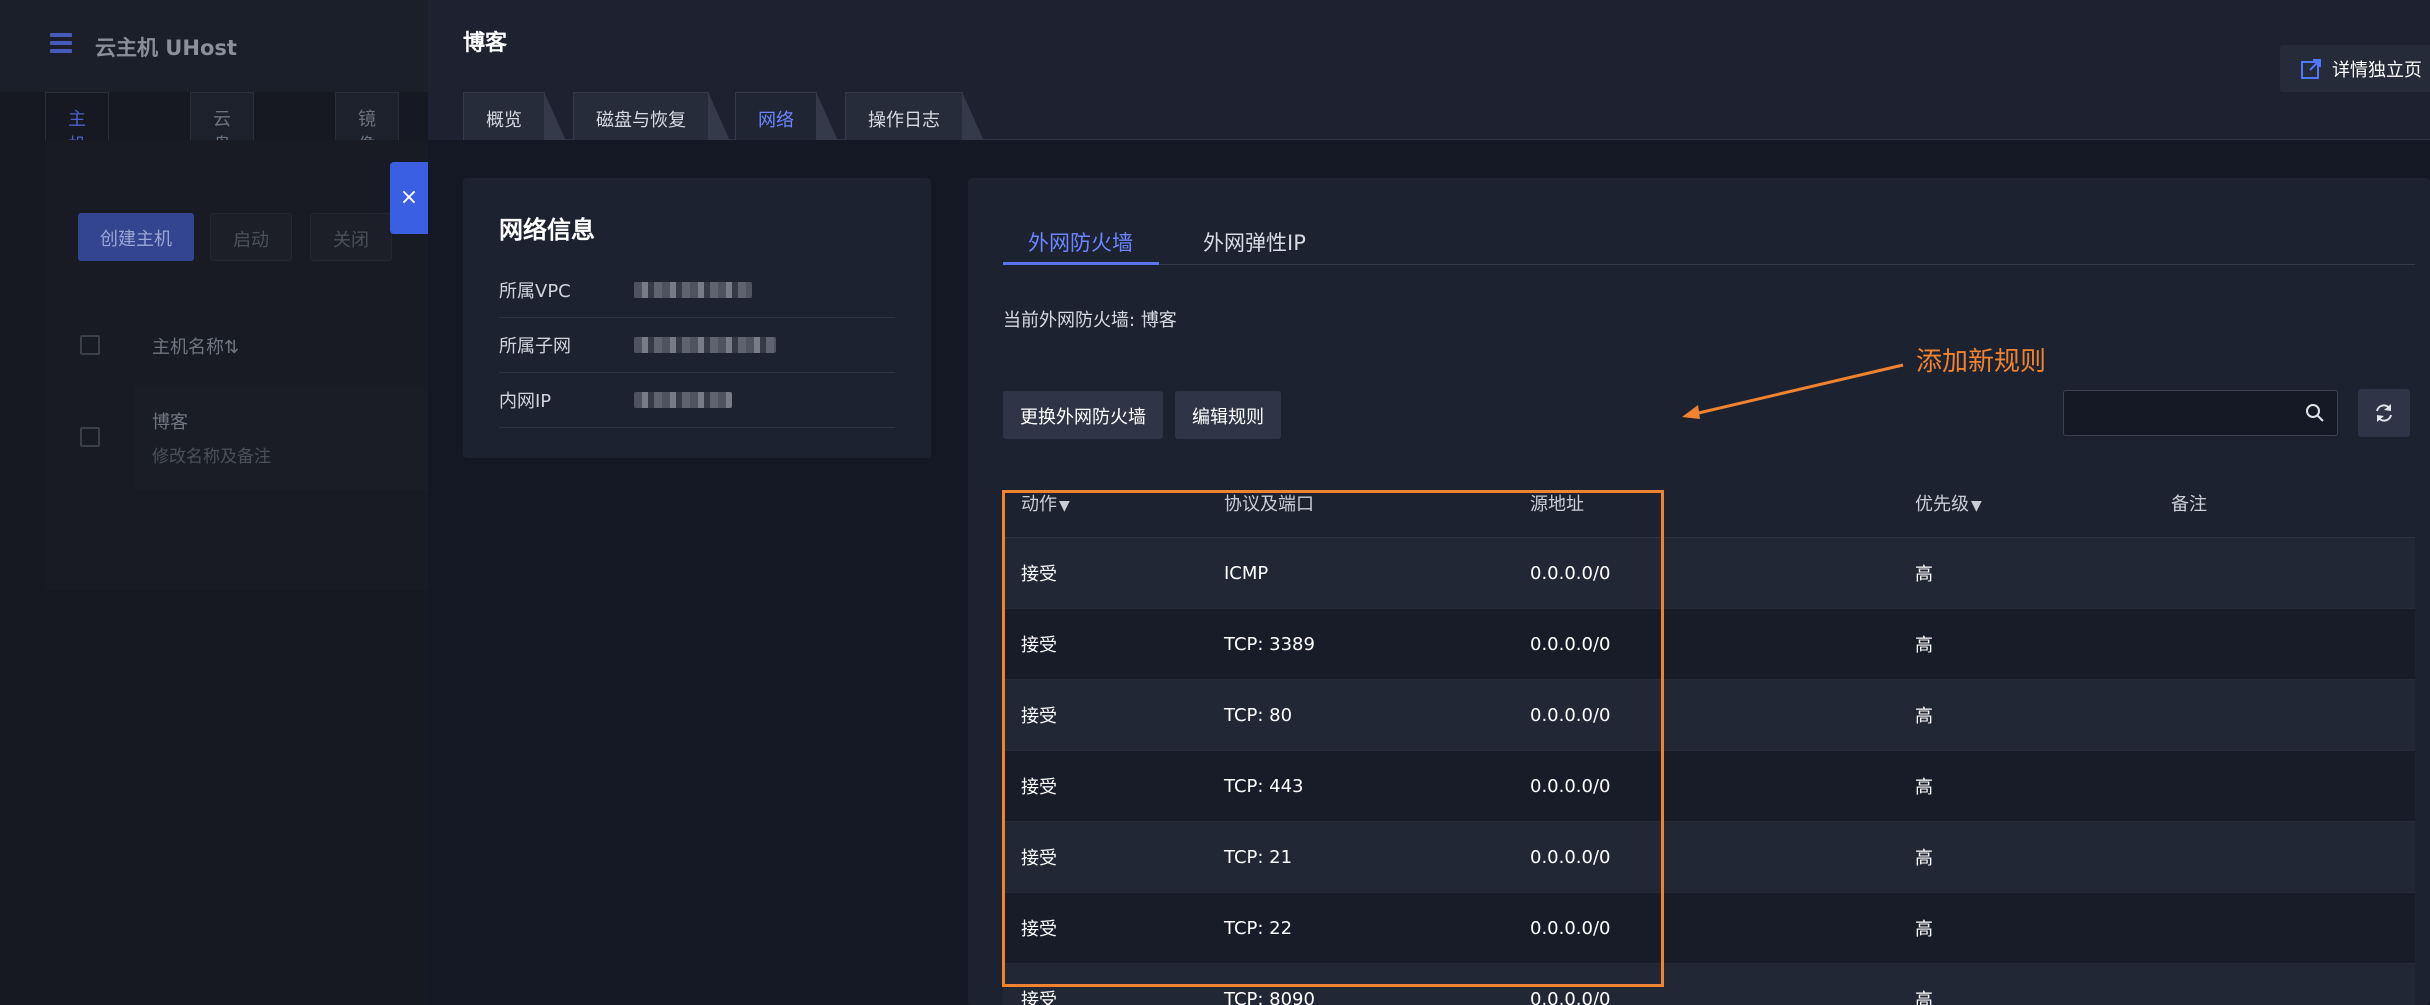 This screenshot has width=2430, height=1005. What do you see at coordinates (195, 346) in the screenshot?
I see `bg-col-header: 主机名称⇅` at bounding box center [195, 346].